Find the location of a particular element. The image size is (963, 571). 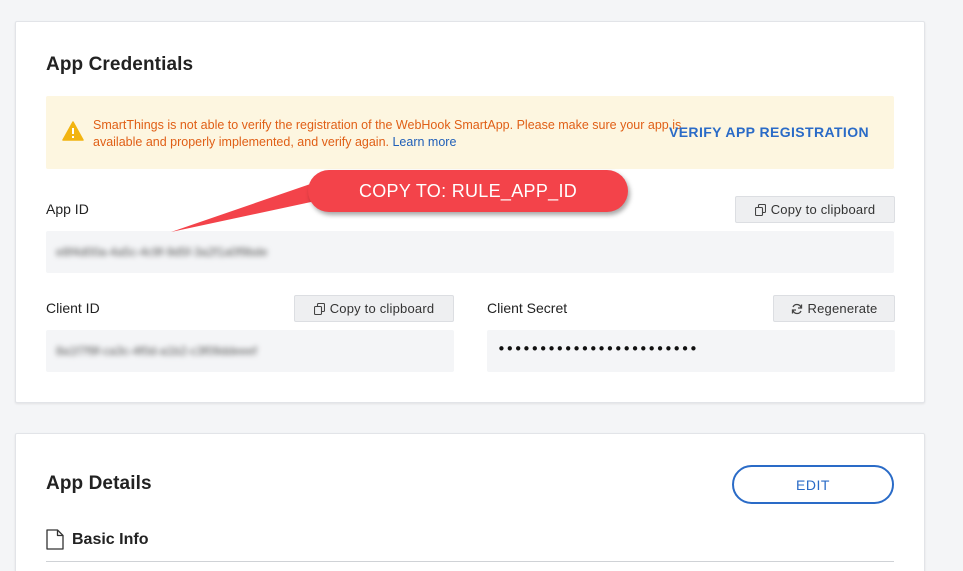

app-id-copy-button: Copy to clipboard is located at coordinates (815, 209).